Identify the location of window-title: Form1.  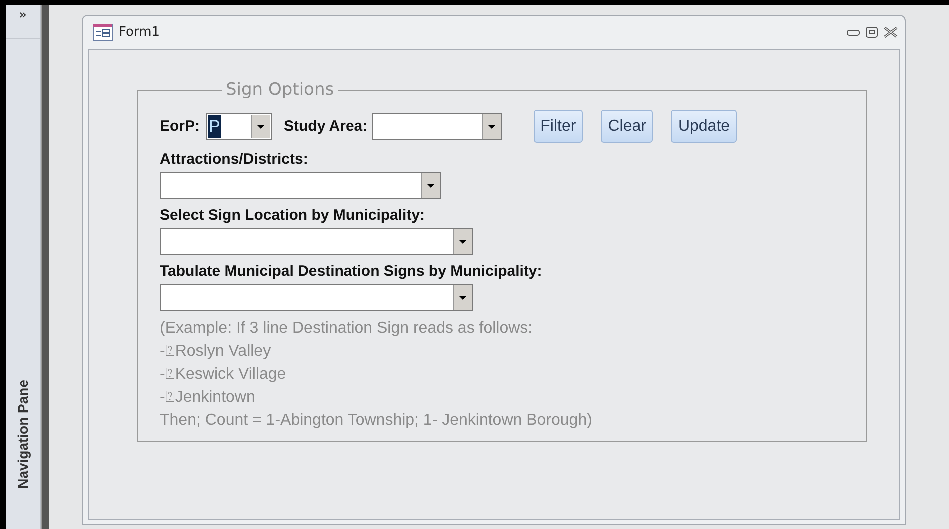
(139, 32).